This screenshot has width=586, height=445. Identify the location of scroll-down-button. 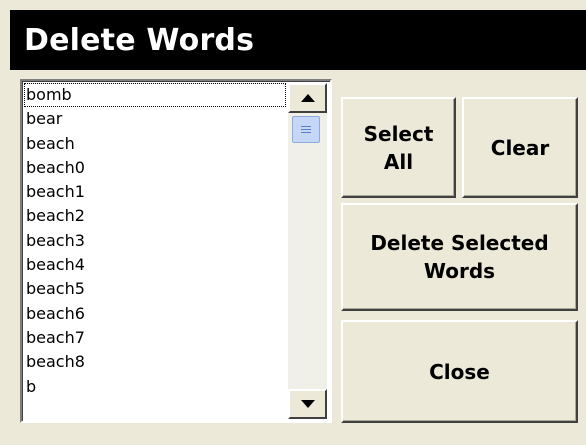
(307, 404).